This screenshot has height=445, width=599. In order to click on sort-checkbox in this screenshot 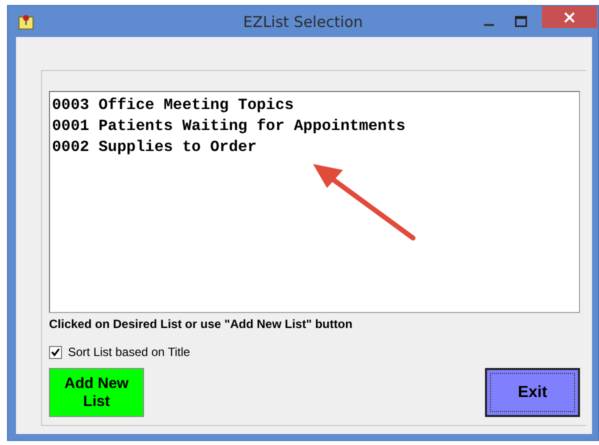, I will do `click(55, 352)`.